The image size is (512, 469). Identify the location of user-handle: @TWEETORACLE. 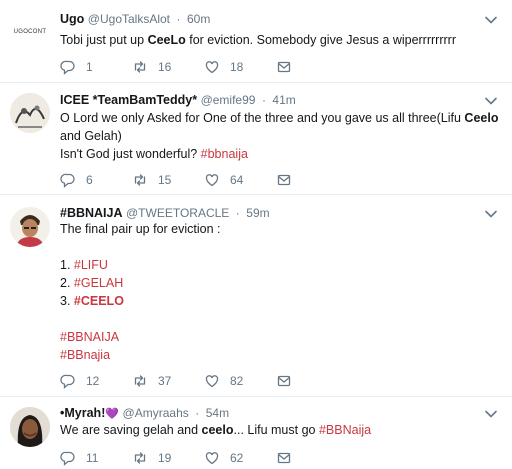
(177, 213).